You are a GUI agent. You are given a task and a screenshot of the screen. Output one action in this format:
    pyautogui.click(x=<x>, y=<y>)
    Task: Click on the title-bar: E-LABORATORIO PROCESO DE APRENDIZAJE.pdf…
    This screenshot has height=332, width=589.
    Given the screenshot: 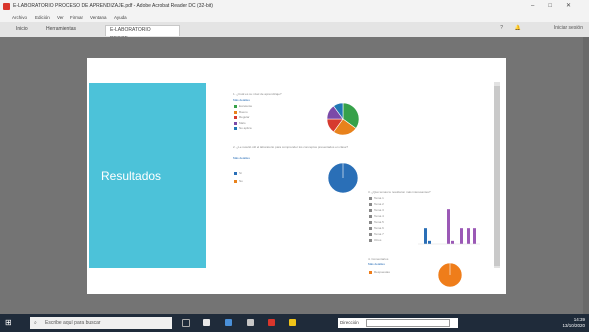 What is the action you would take?
    pyautogui.click(x=294, y=6)
    